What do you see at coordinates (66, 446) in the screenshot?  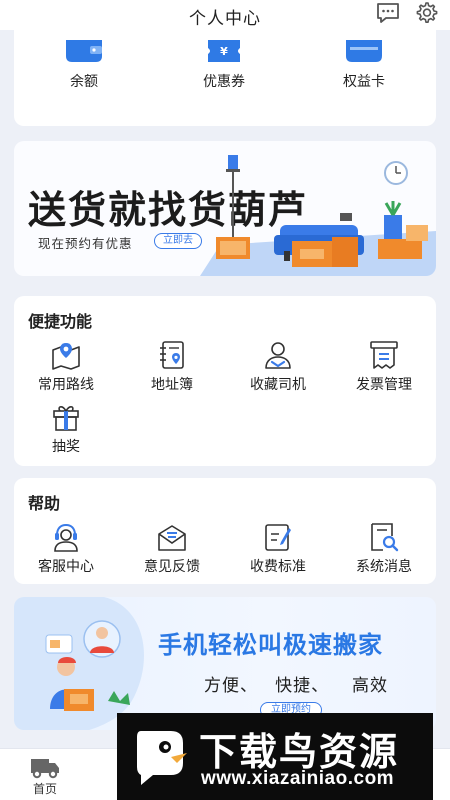 I see `quick-item-label: 抽奖` at bounding box center [66, 446].